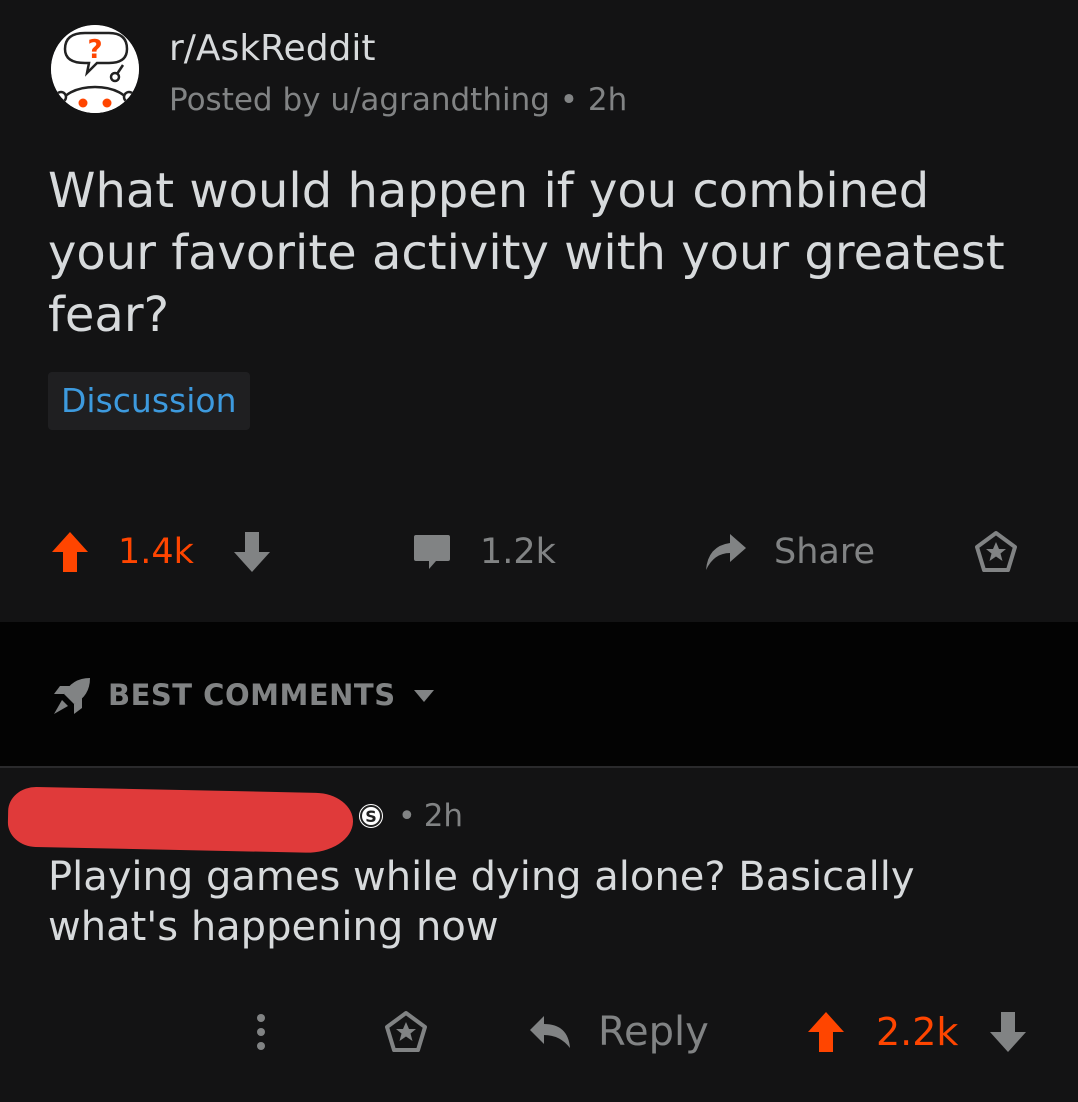 This screenshot has height=1102, width=1078. What do you see at coordinates (424, 696) in the screenshot?
I see `chevron-down-icon` at bounding box center [424, 696].